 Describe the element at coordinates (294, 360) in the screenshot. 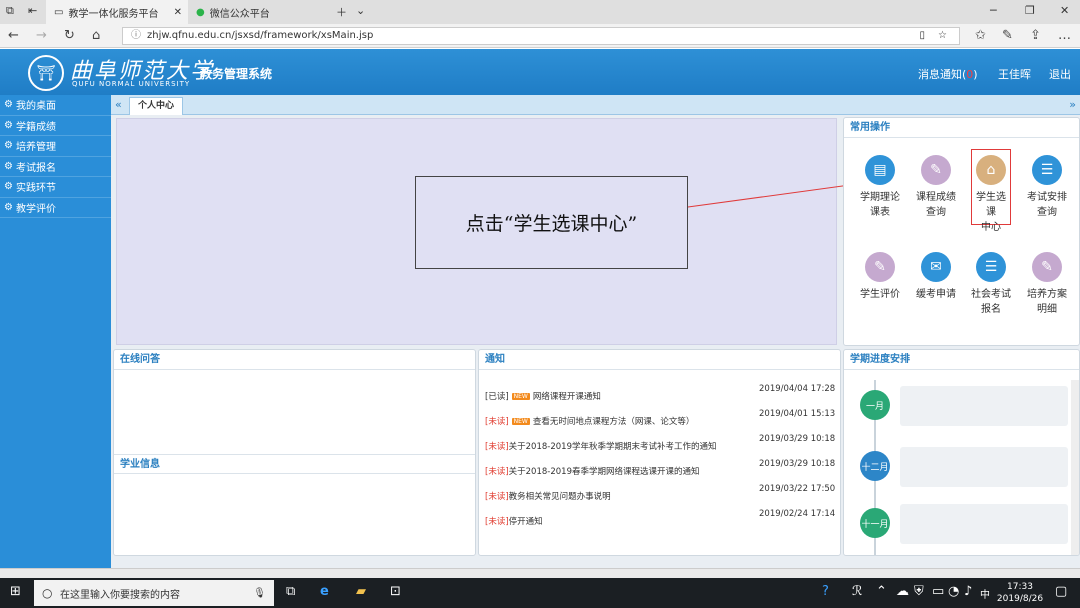

I see `qa-title: 在线问答` at that location.